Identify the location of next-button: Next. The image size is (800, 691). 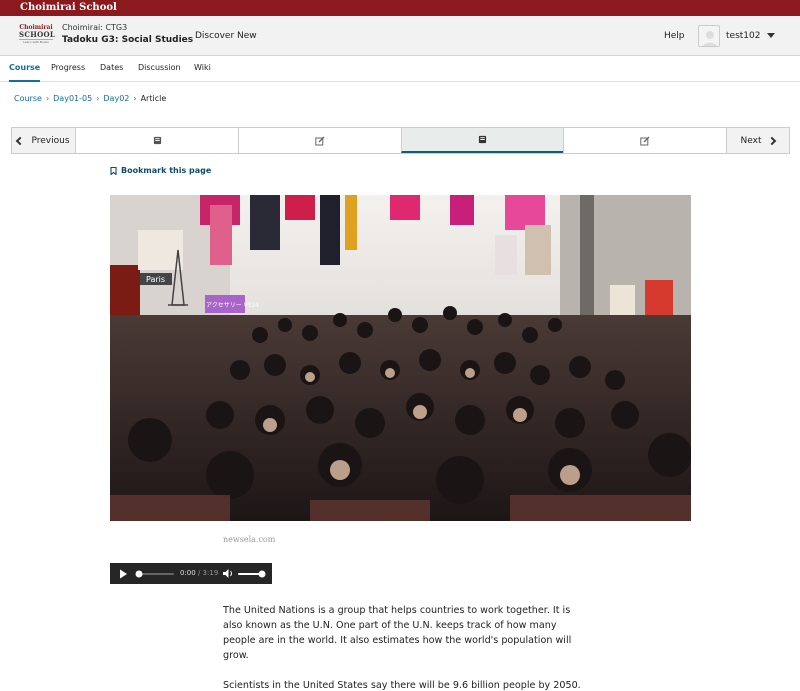
(757, 140).